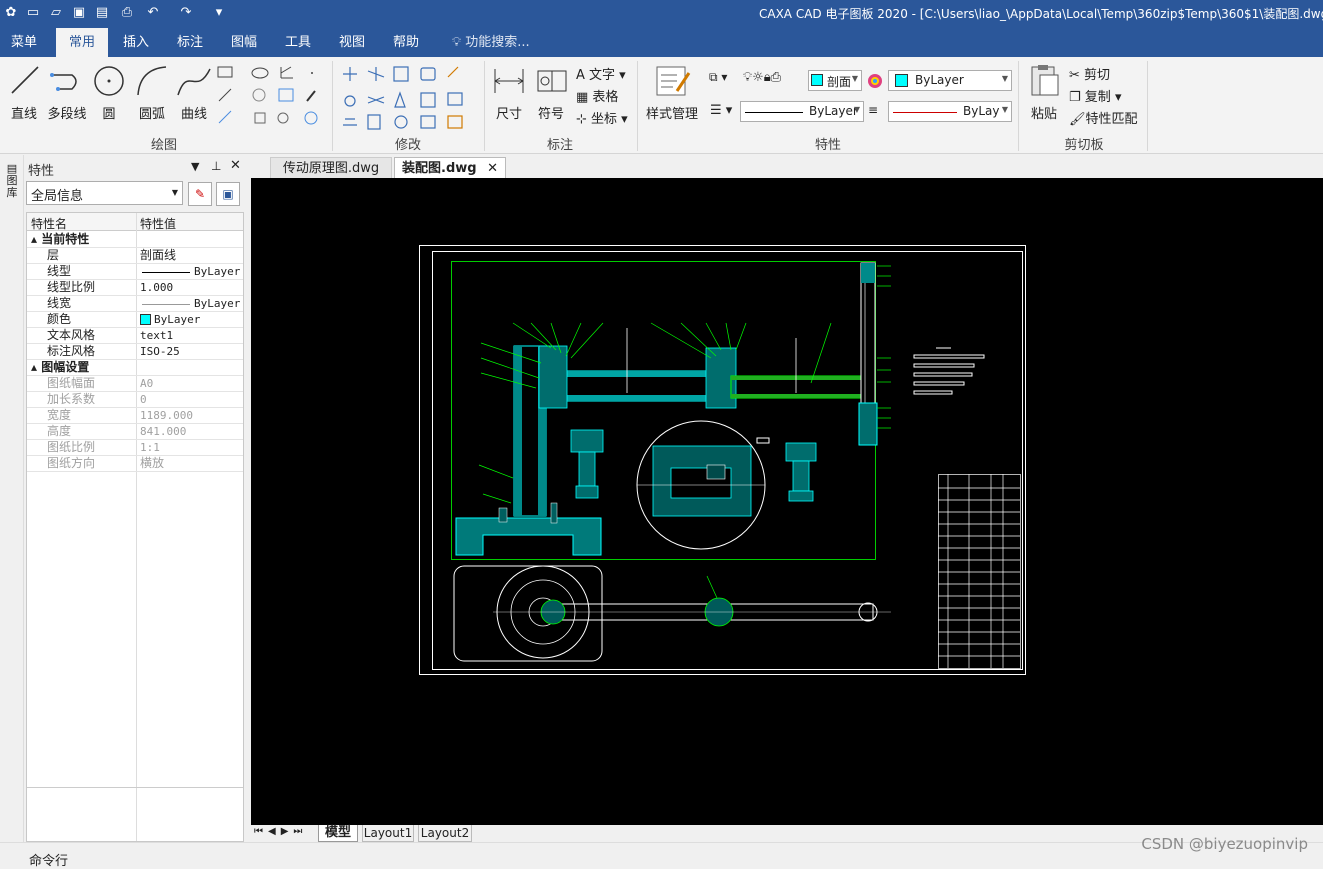 Image resolution: width=1323 pixels, height=869 pixels. What do you see at coordinates (597, 95) in the screenshot?
I see `table-tool: ▦ 表格` at bounding box center [597, 95].